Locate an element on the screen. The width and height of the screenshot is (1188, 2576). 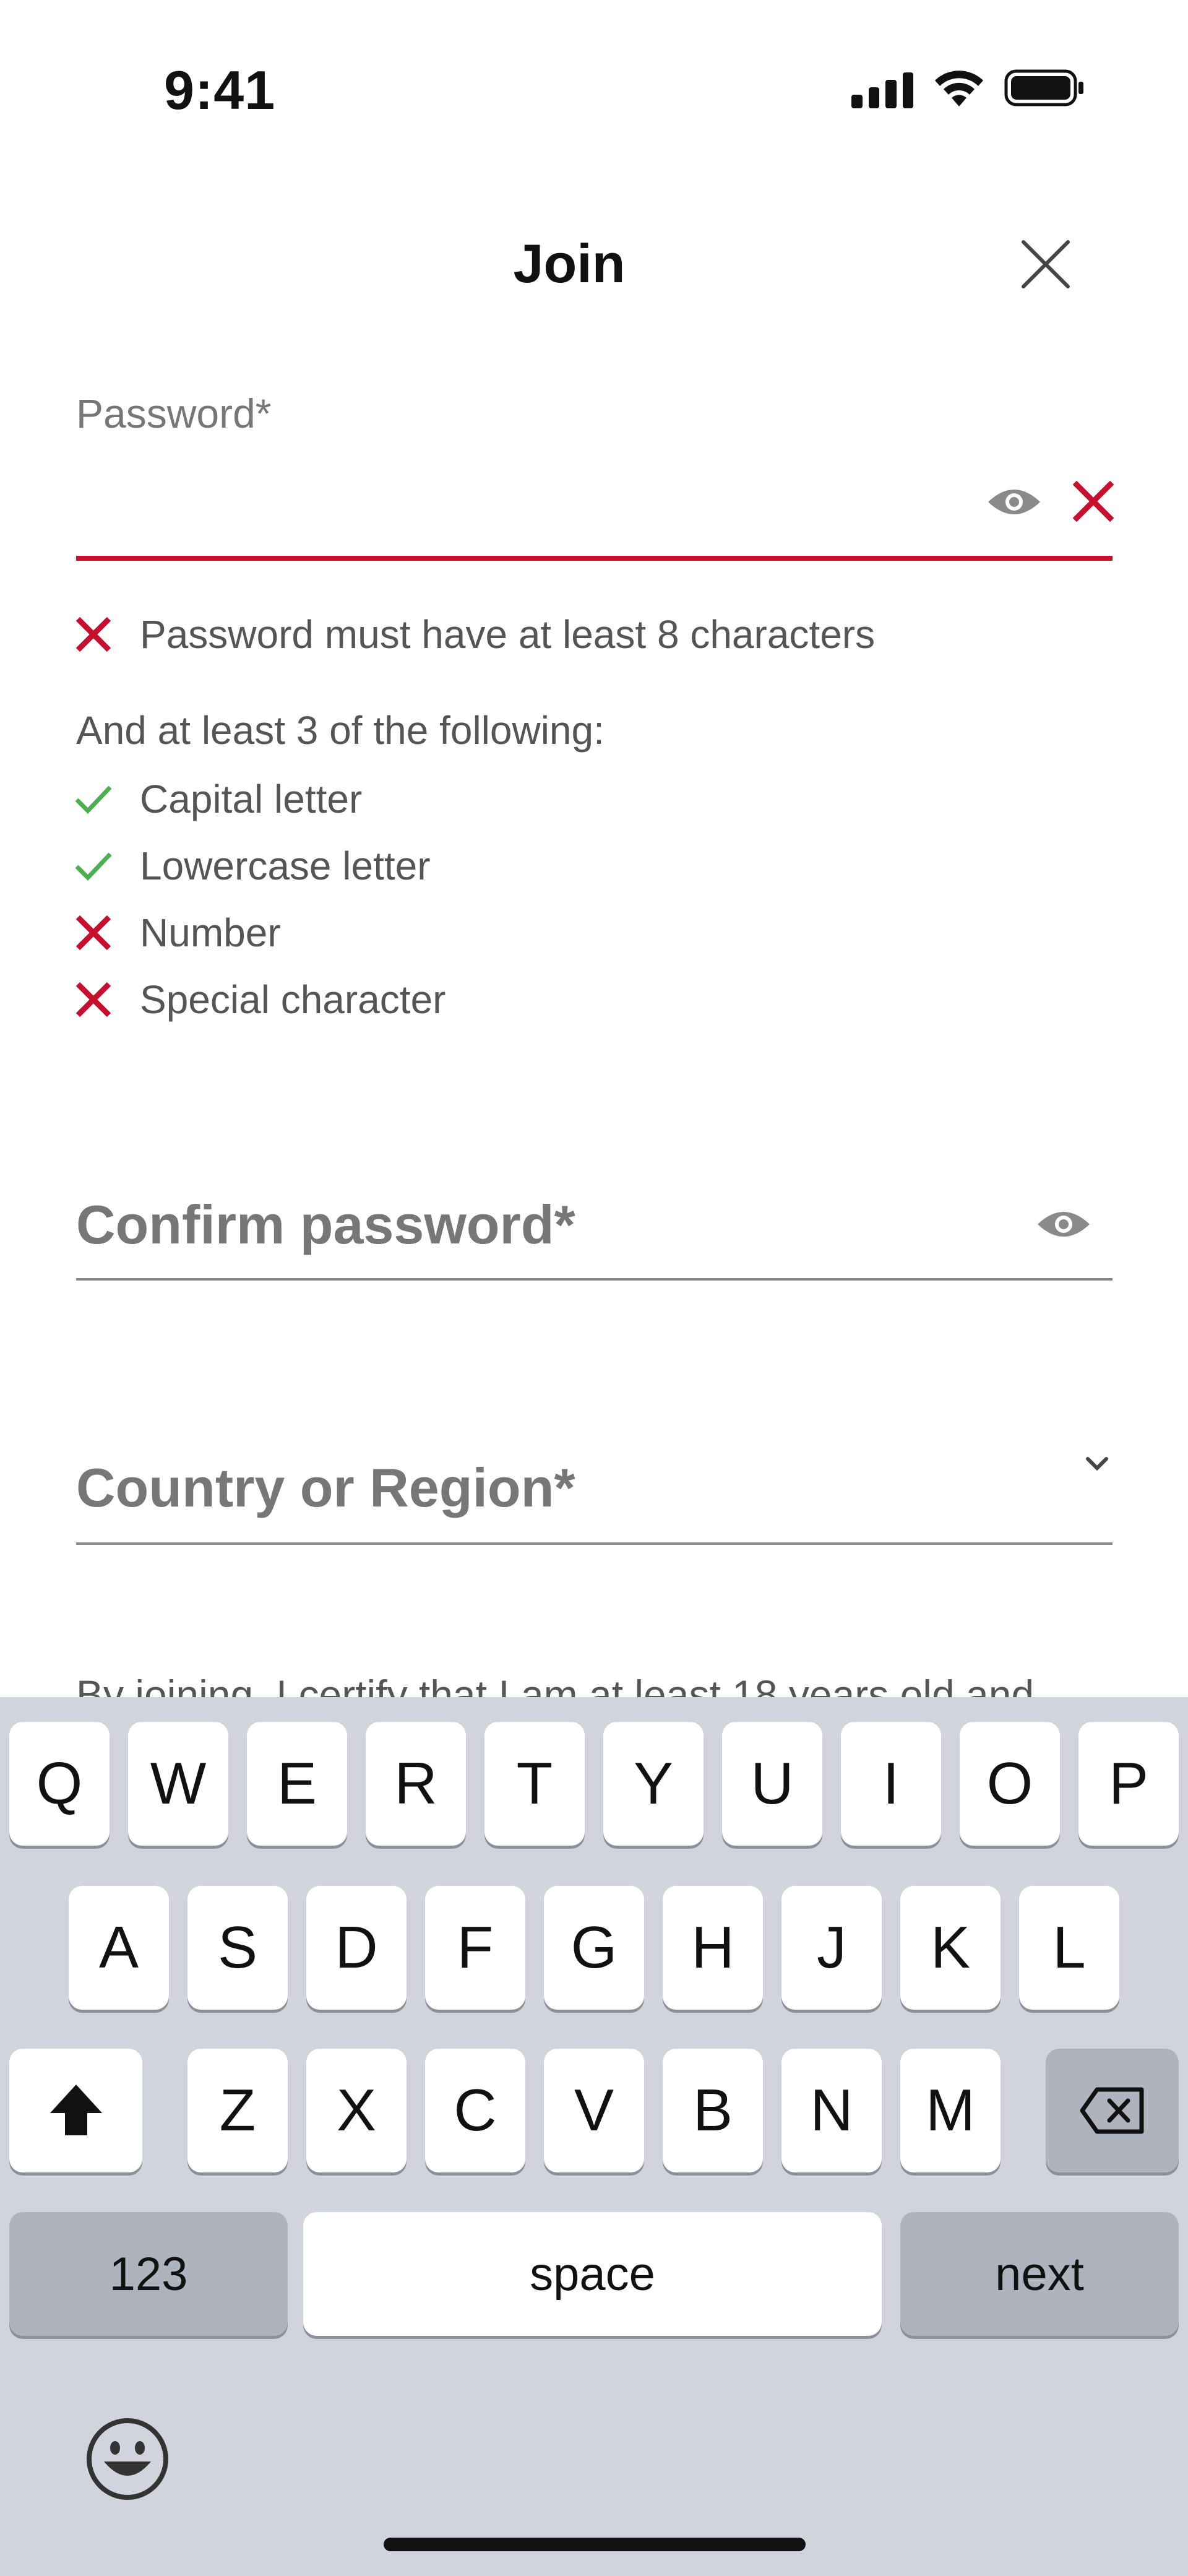
password-underline-error is located at coordinates (594, 558).